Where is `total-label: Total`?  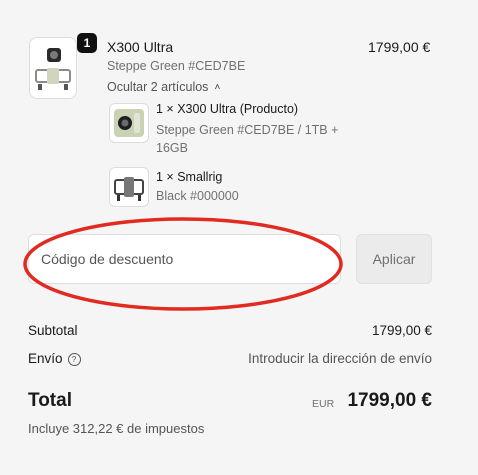
total-label: Total is located at coordinates (50, 400).